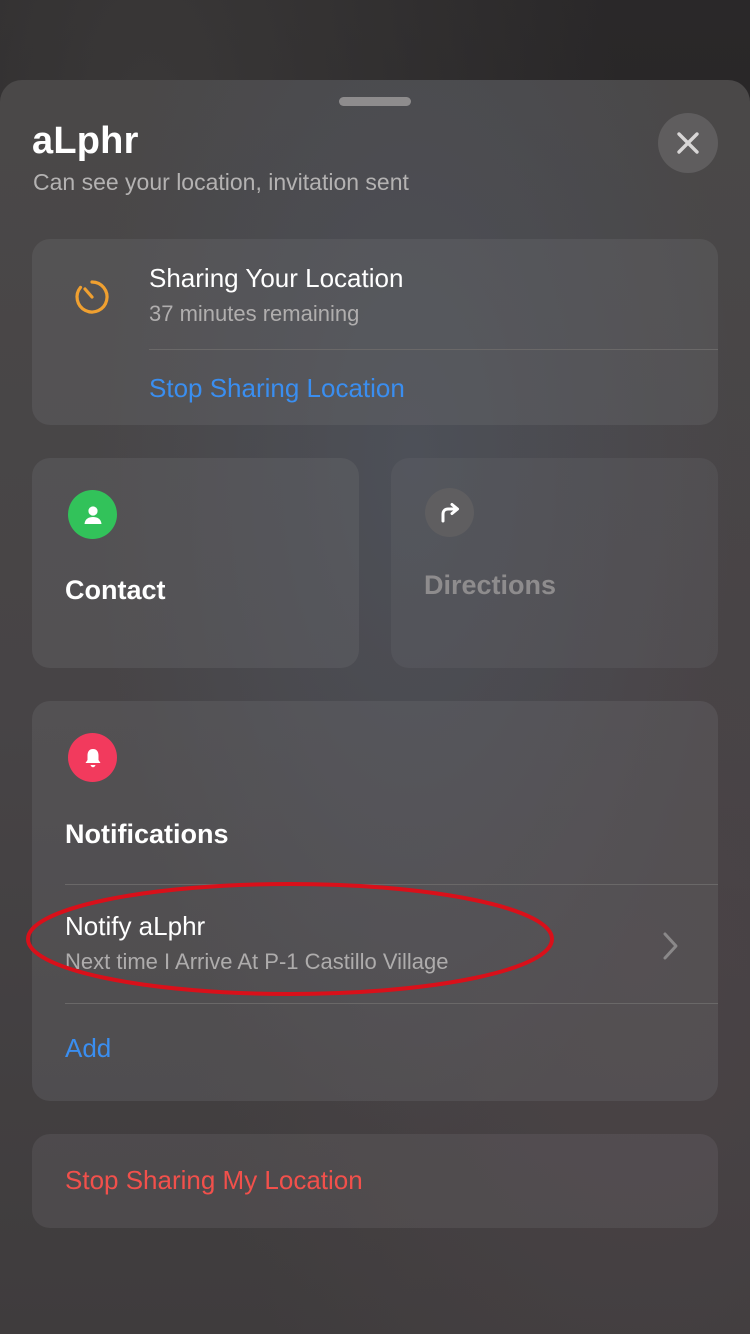 The width and height of the screenshot is (750, 1334). I want to click on chevron-right-icon, so click(670, 946).